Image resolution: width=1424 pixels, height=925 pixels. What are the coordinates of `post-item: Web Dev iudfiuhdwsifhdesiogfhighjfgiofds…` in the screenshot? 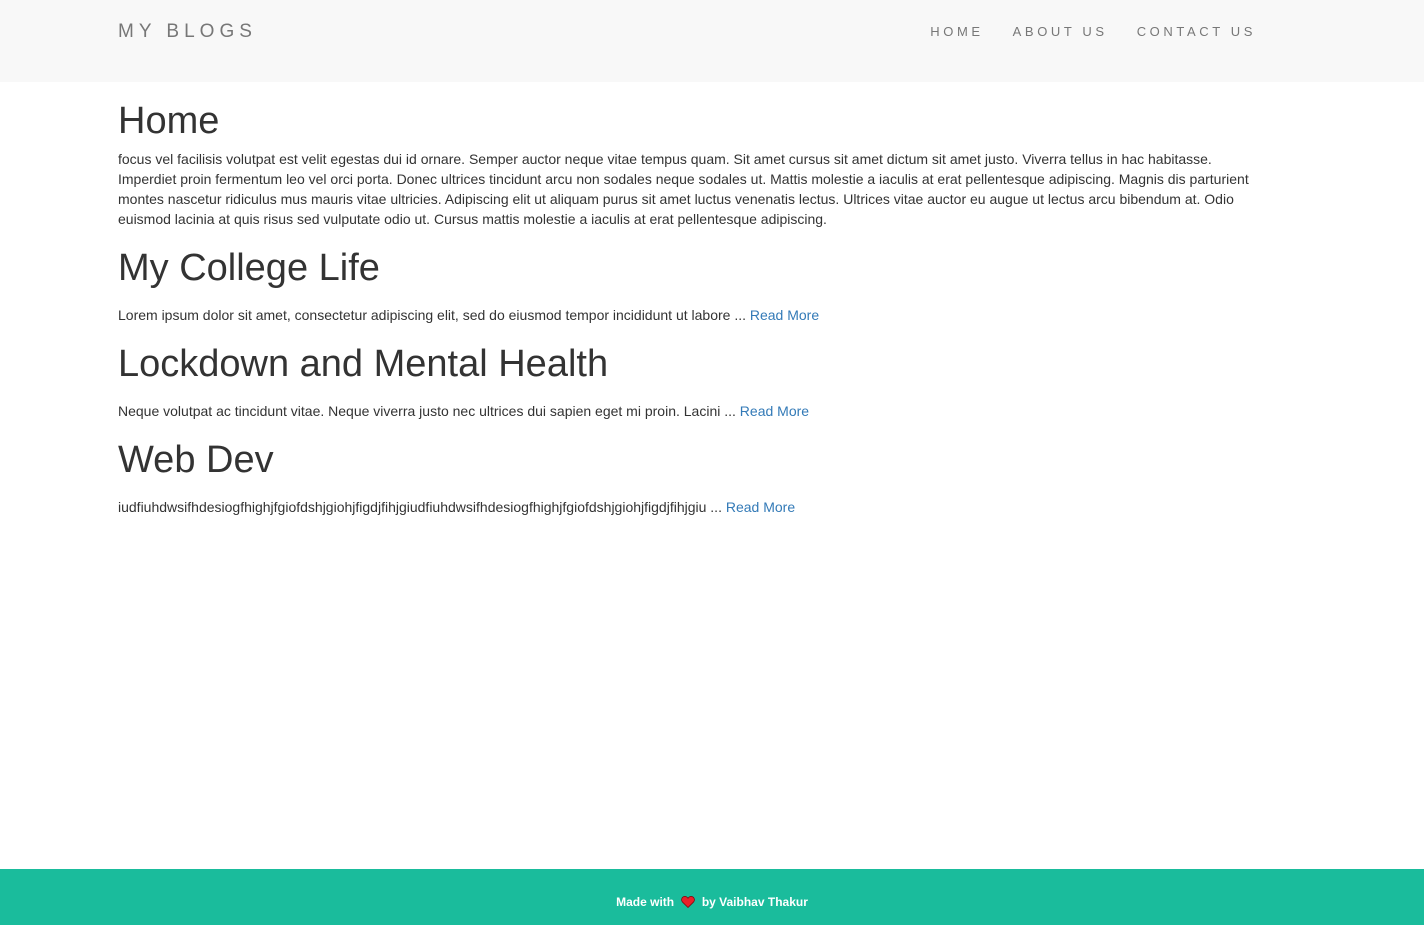 It's located at (688, 476).